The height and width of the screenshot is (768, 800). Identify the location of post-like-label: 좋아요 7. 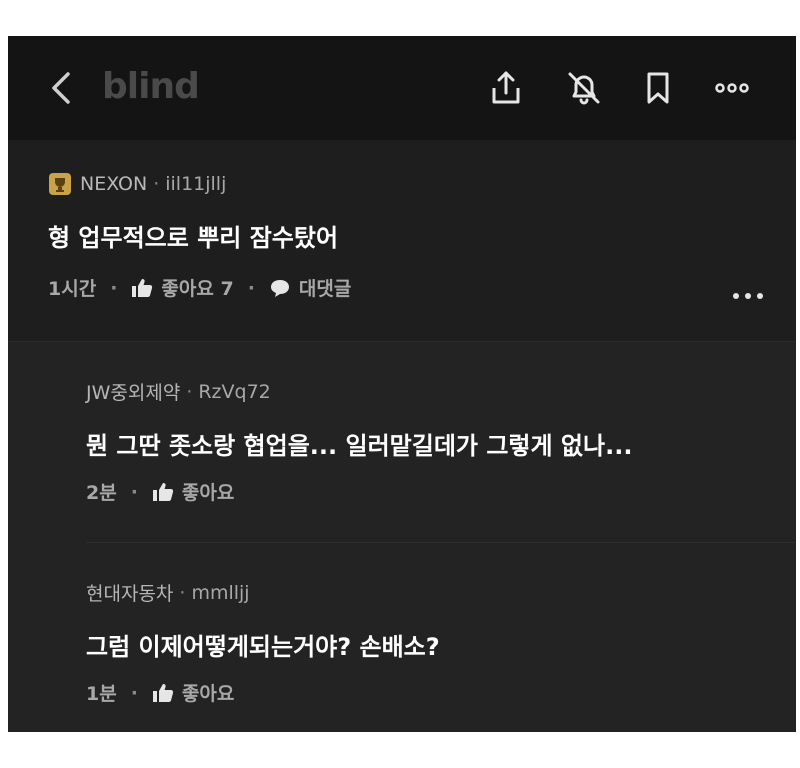
(197, 289).